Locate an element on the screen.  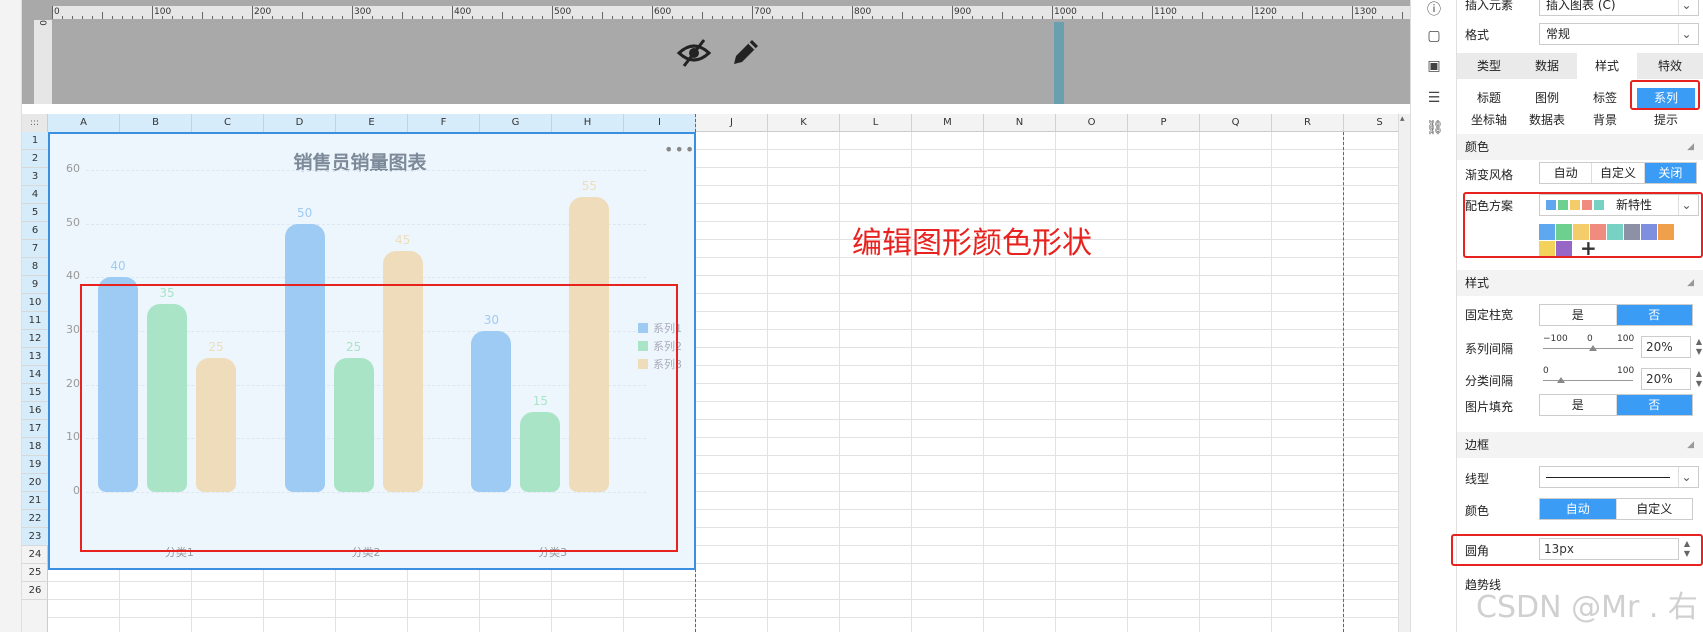
subtab-data-table: 数据表 is located at coordinates (1547, 120).